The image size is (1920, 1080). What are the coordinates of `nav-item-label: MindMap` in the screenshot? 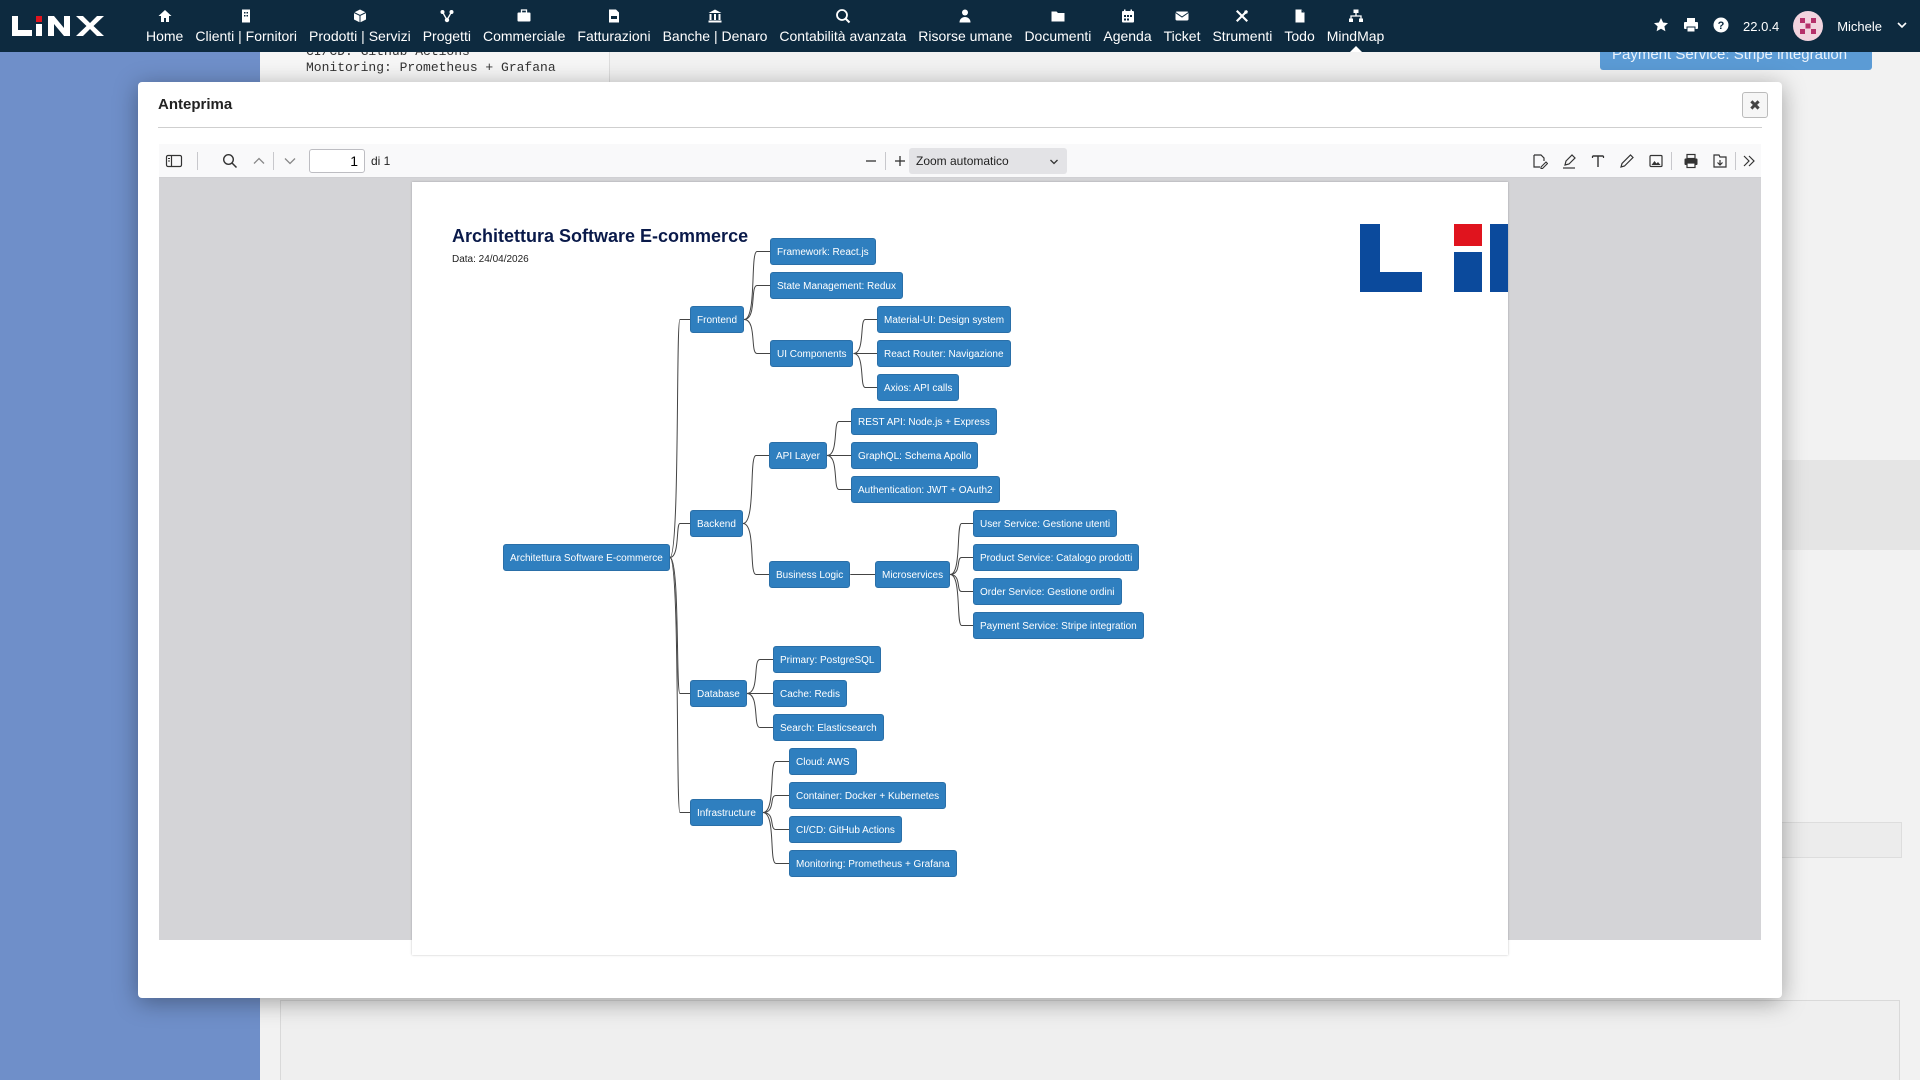 It's located at (1355, 36).